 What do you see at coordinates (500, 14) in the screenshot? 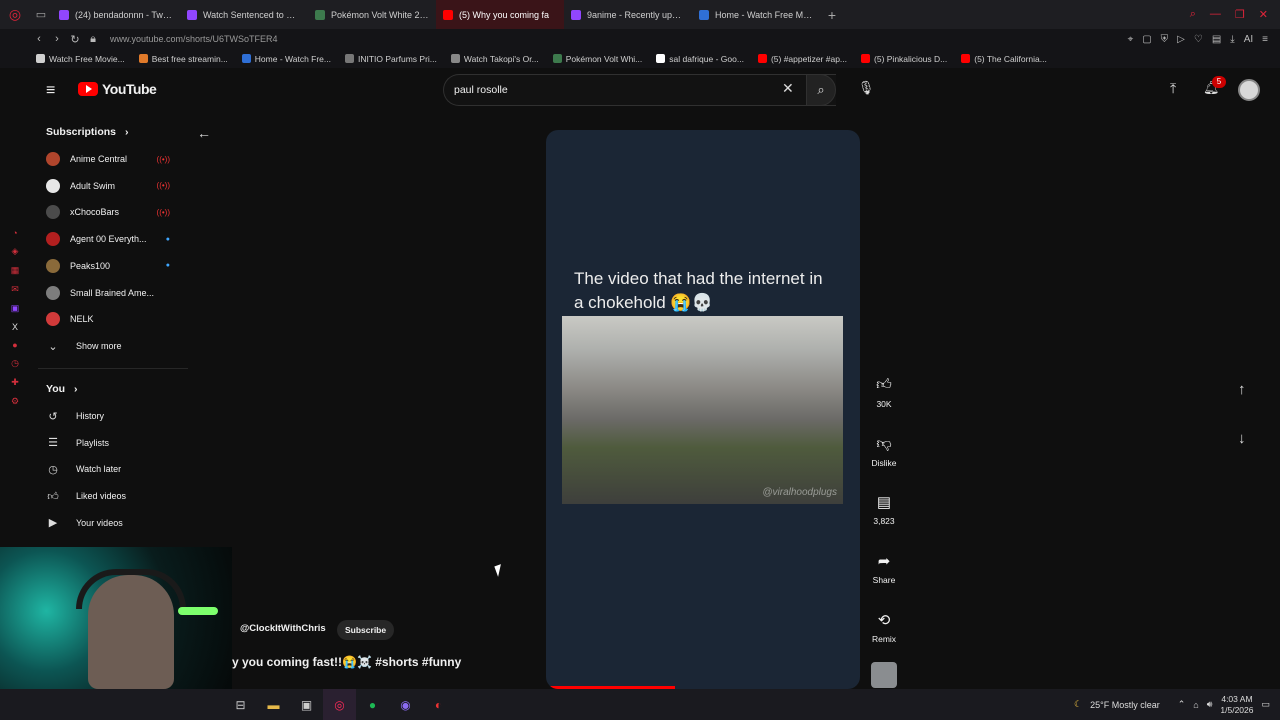
I see `browser-tab: (5) Why you coming fa` at bounding box center [500, 14].